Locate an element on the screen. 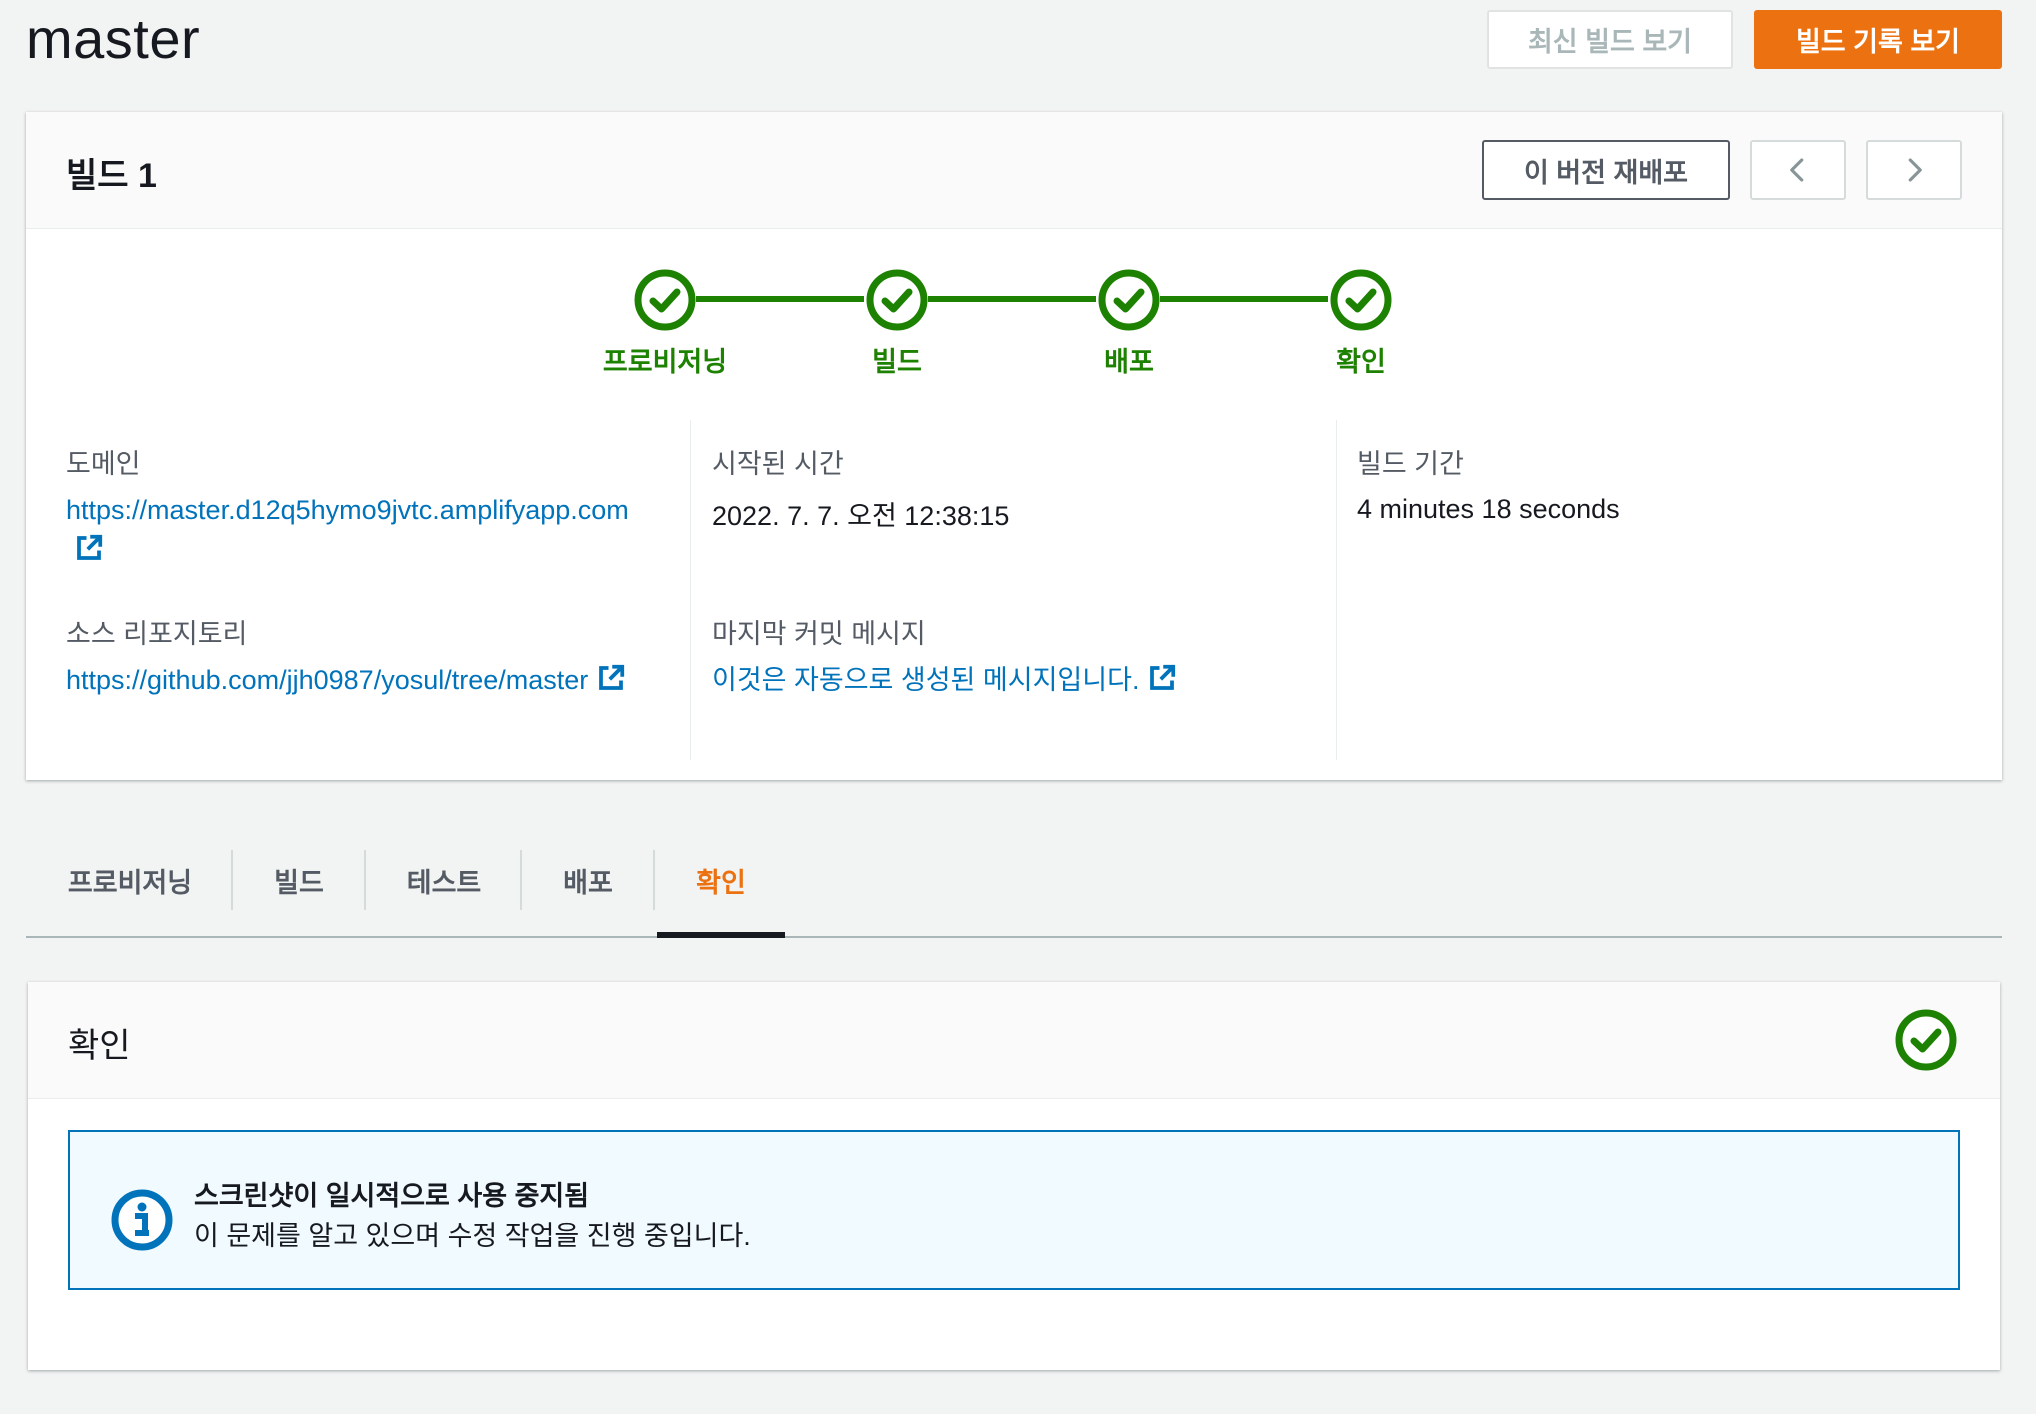 Image resolution: width=2036 pixels, height=1414 pixels. alert-title: 스크린샷이 일시적으로 사용 중지됨 is located at coordinates (392, 1196).